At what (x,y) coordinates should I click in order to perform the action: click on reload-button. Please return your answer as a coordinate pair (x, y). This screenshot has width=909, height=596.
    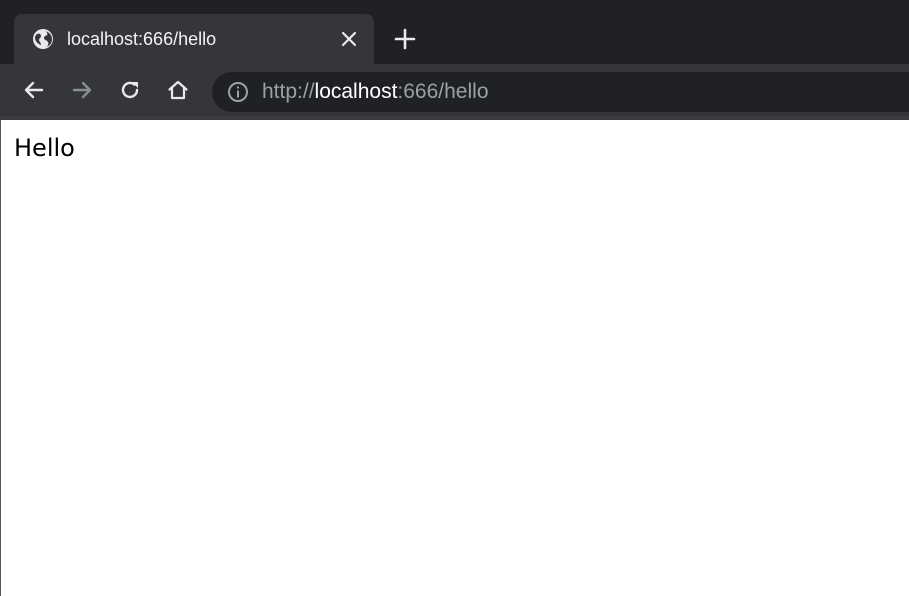
    Looking at the image, I should click on (130, 90).